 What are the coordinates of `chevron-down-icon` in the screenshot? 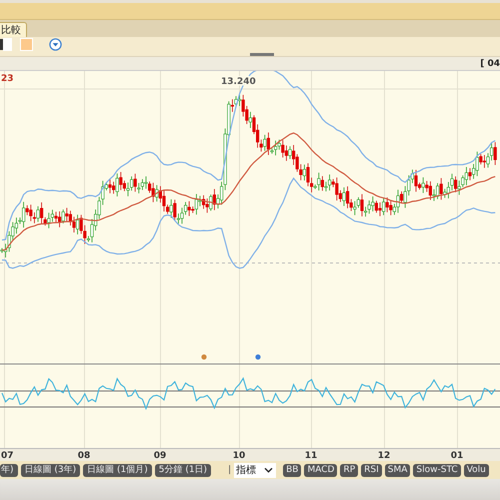 It's located at (269, 470).